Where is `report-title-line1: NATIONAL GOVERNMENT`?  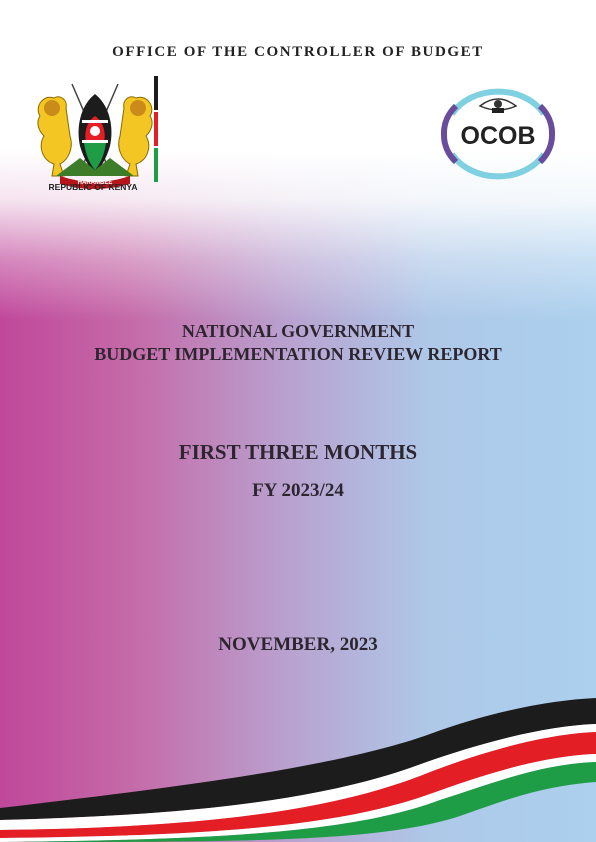
report-title-line1: NATIONAL GOVERNMENT is located at coordinates (298, 331).